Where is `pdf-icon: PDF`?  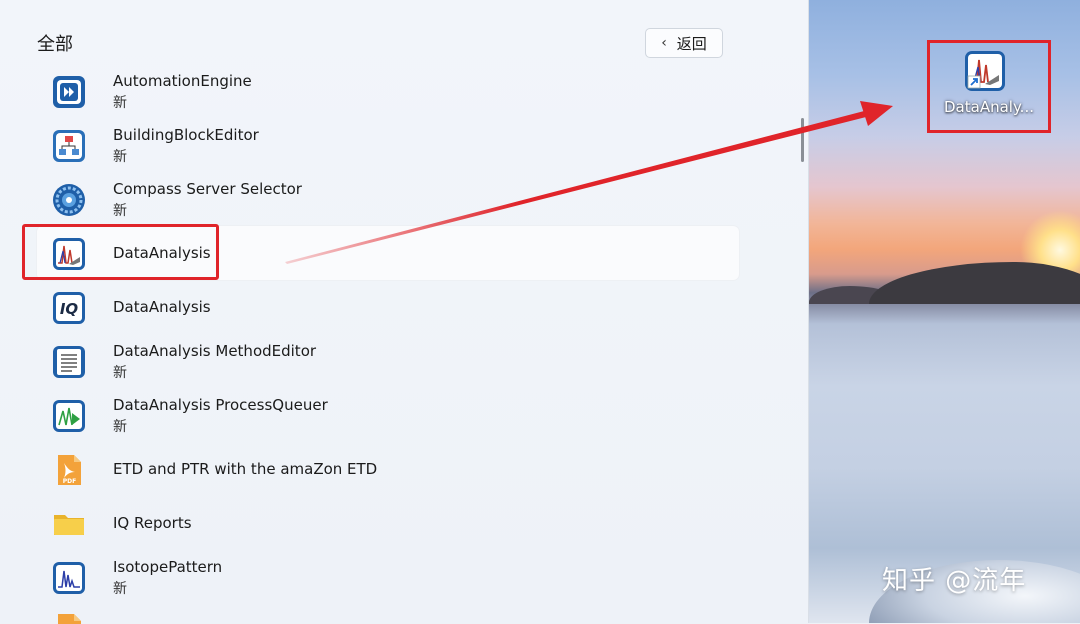
pdf-icon: PDF is located at coordinates (69, 470).